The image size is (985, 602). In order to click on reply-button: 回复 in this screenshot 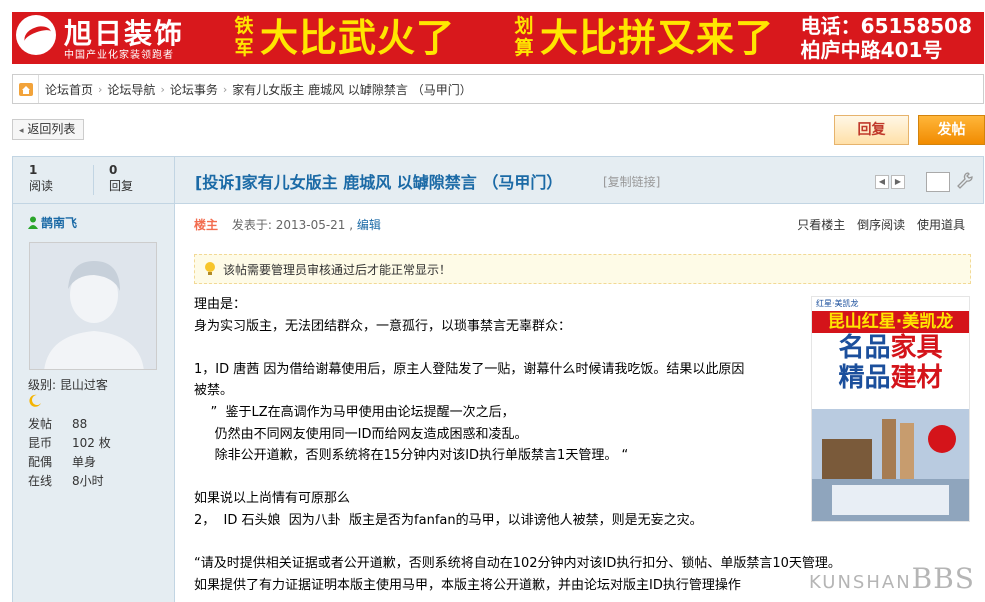, I will do `click(871, 130)`.